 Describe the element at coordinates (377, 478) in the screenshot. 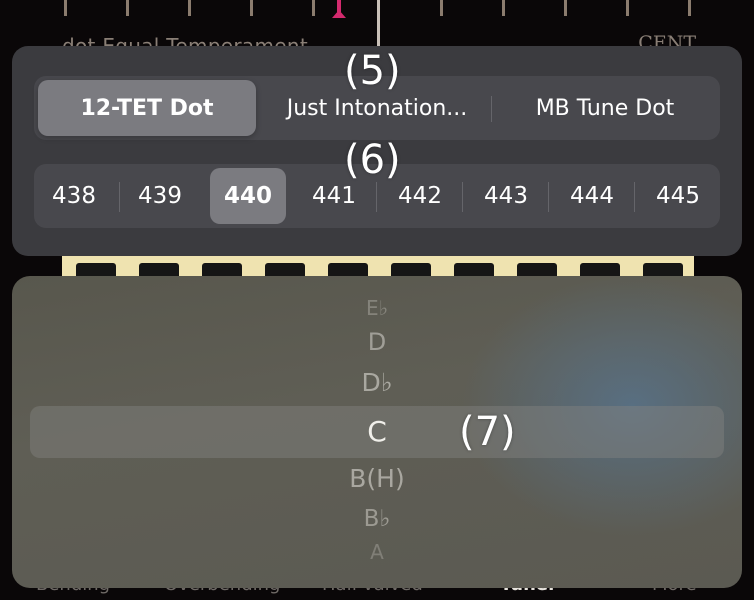

I see `picker-item: B(H)` at that location.